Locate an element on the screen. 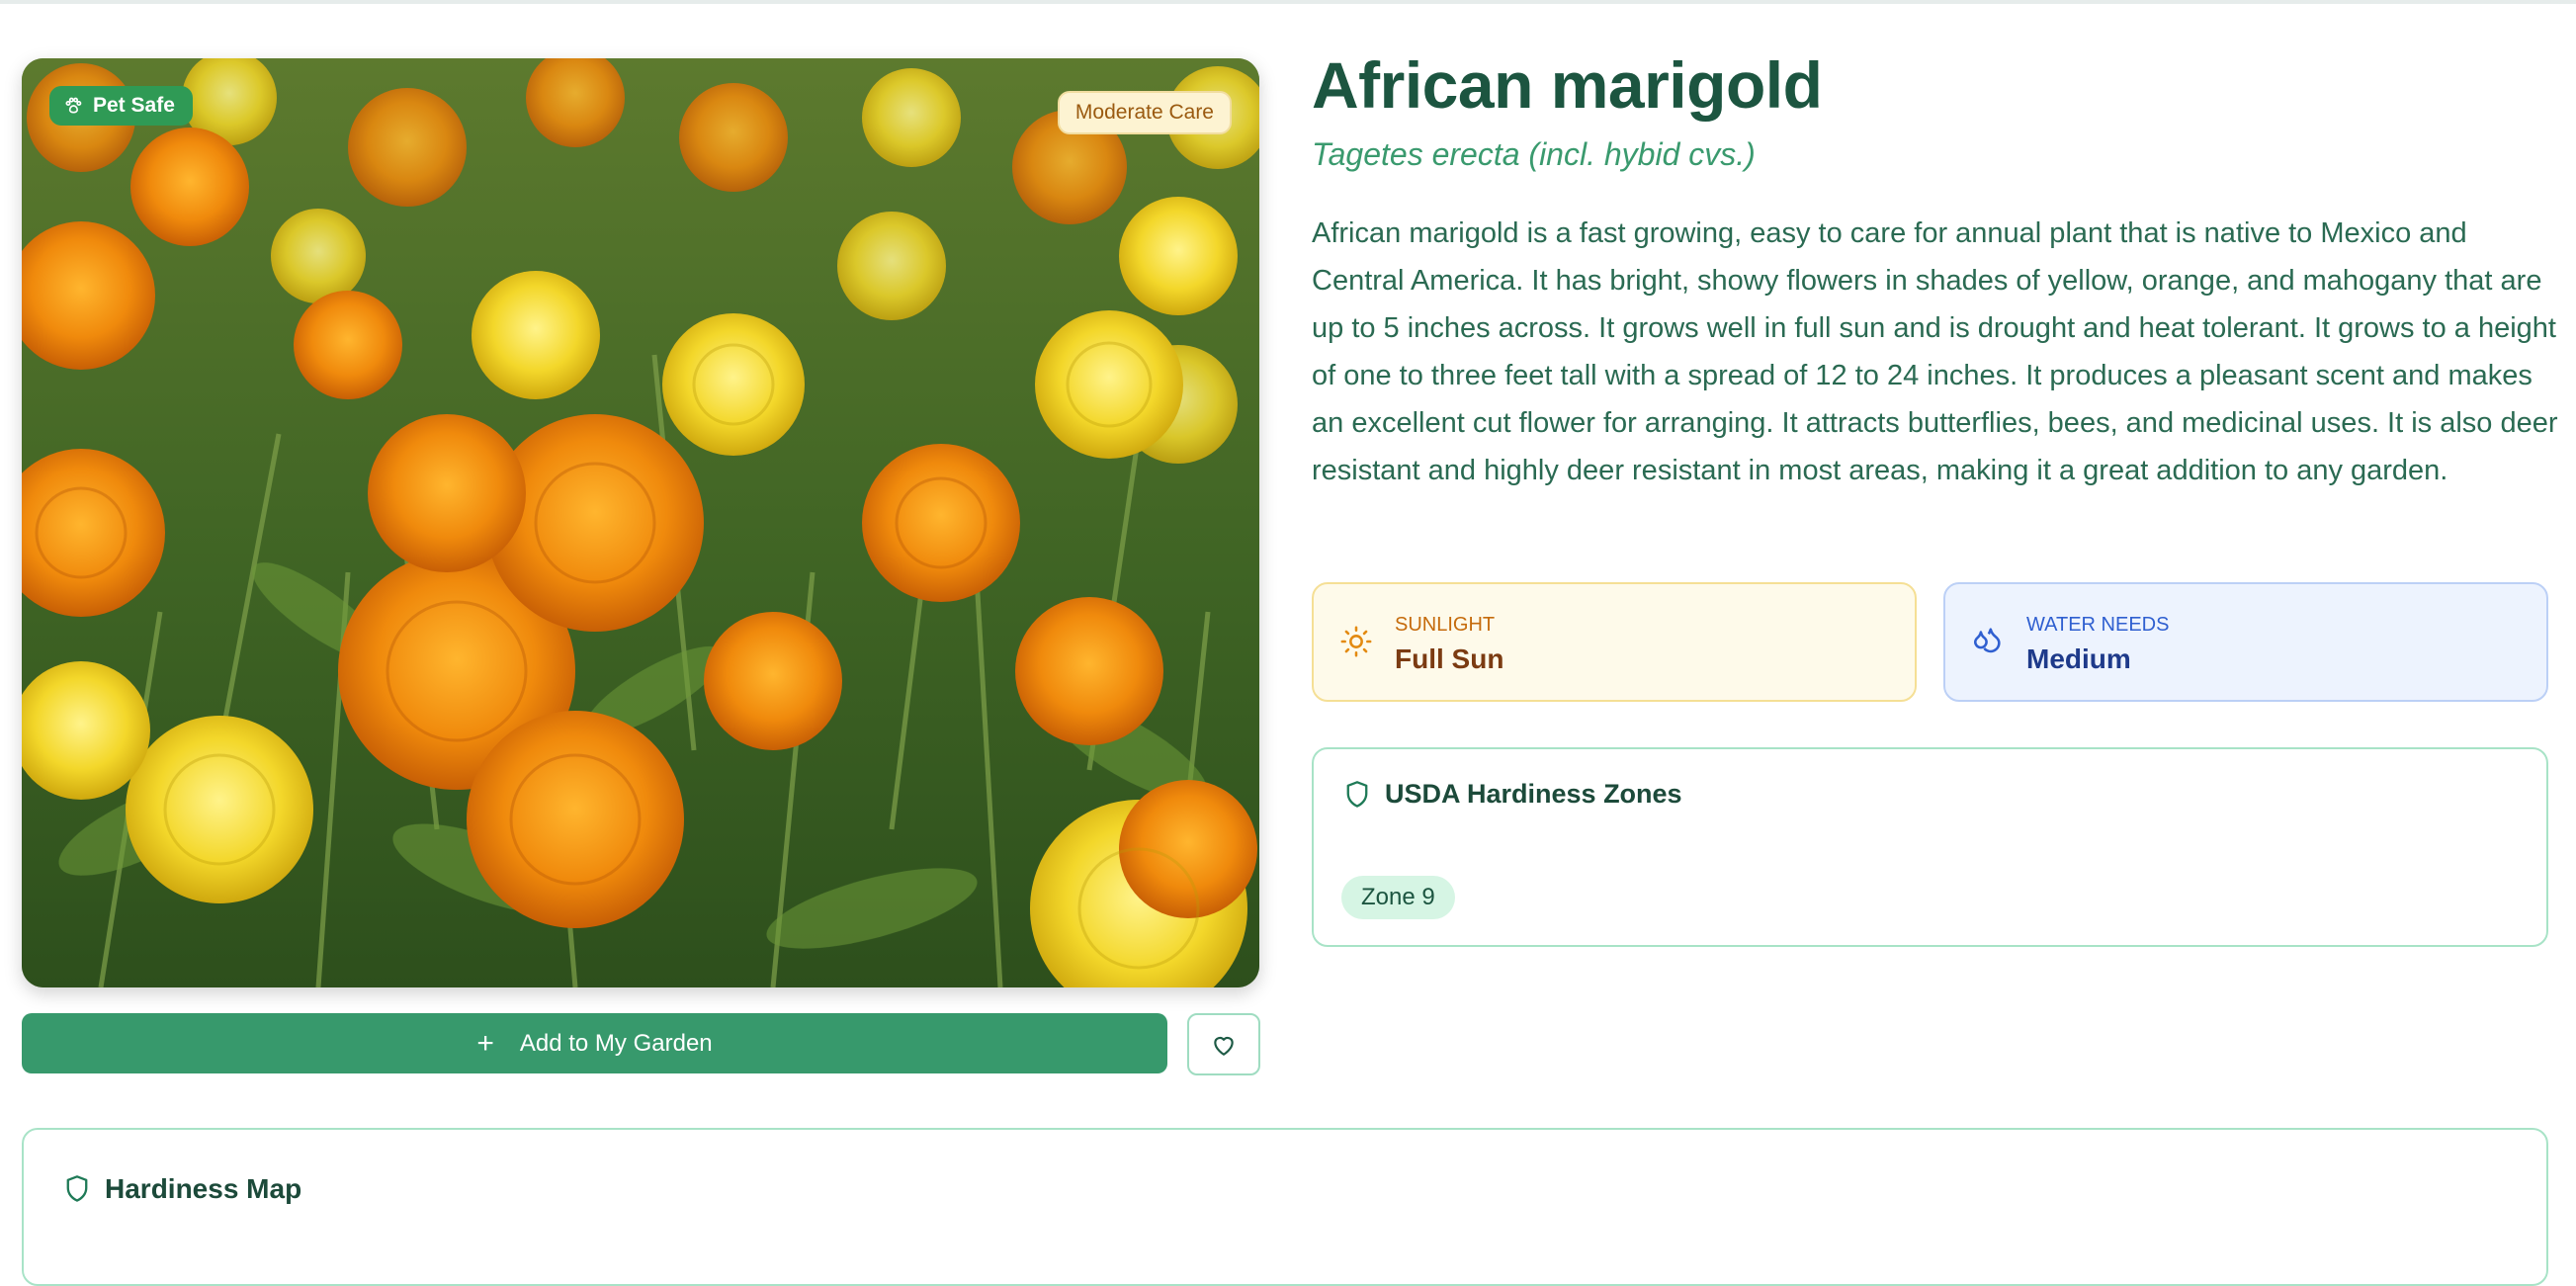 Image resolution: width=2576 pixels, height=1286 pixels. sunlight-label: SUNLIGHT is located at coordinates (1445, 625).